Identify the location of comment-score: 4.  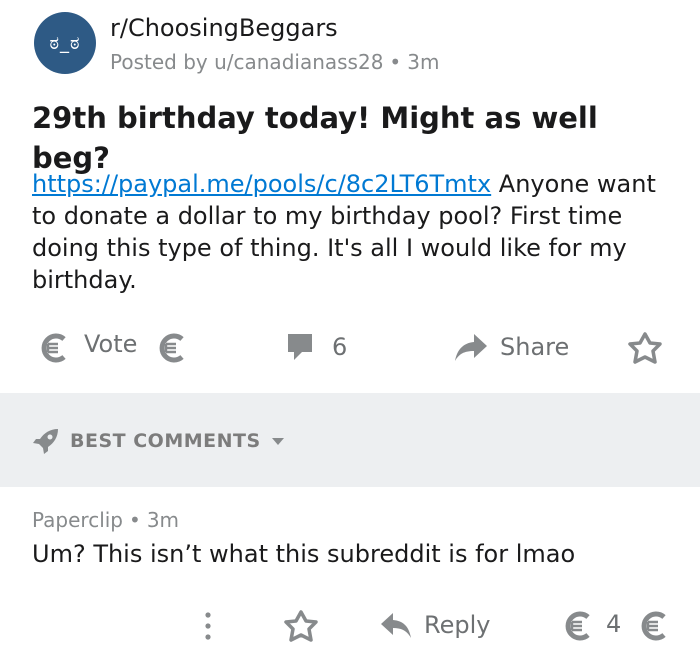
(614, 624).